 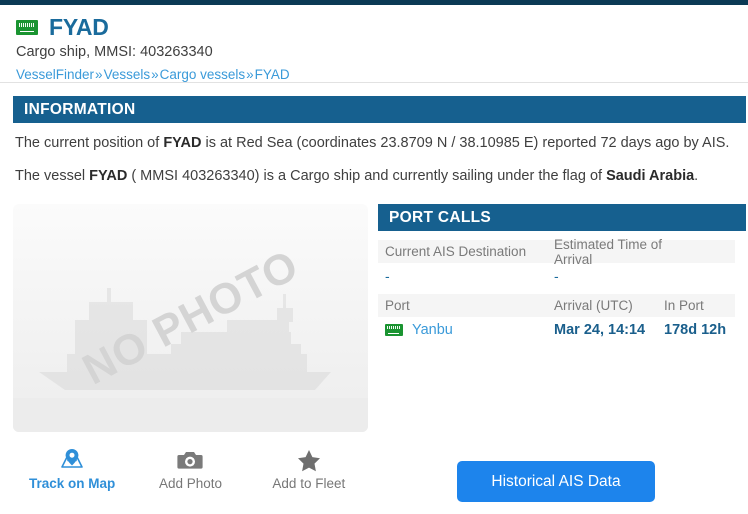 What do you see at coordinates (55, 74) in the screenshot?
I see `breadcrumb-item-vesselfinder: VesselFinder` at bounding box center [55, 74].